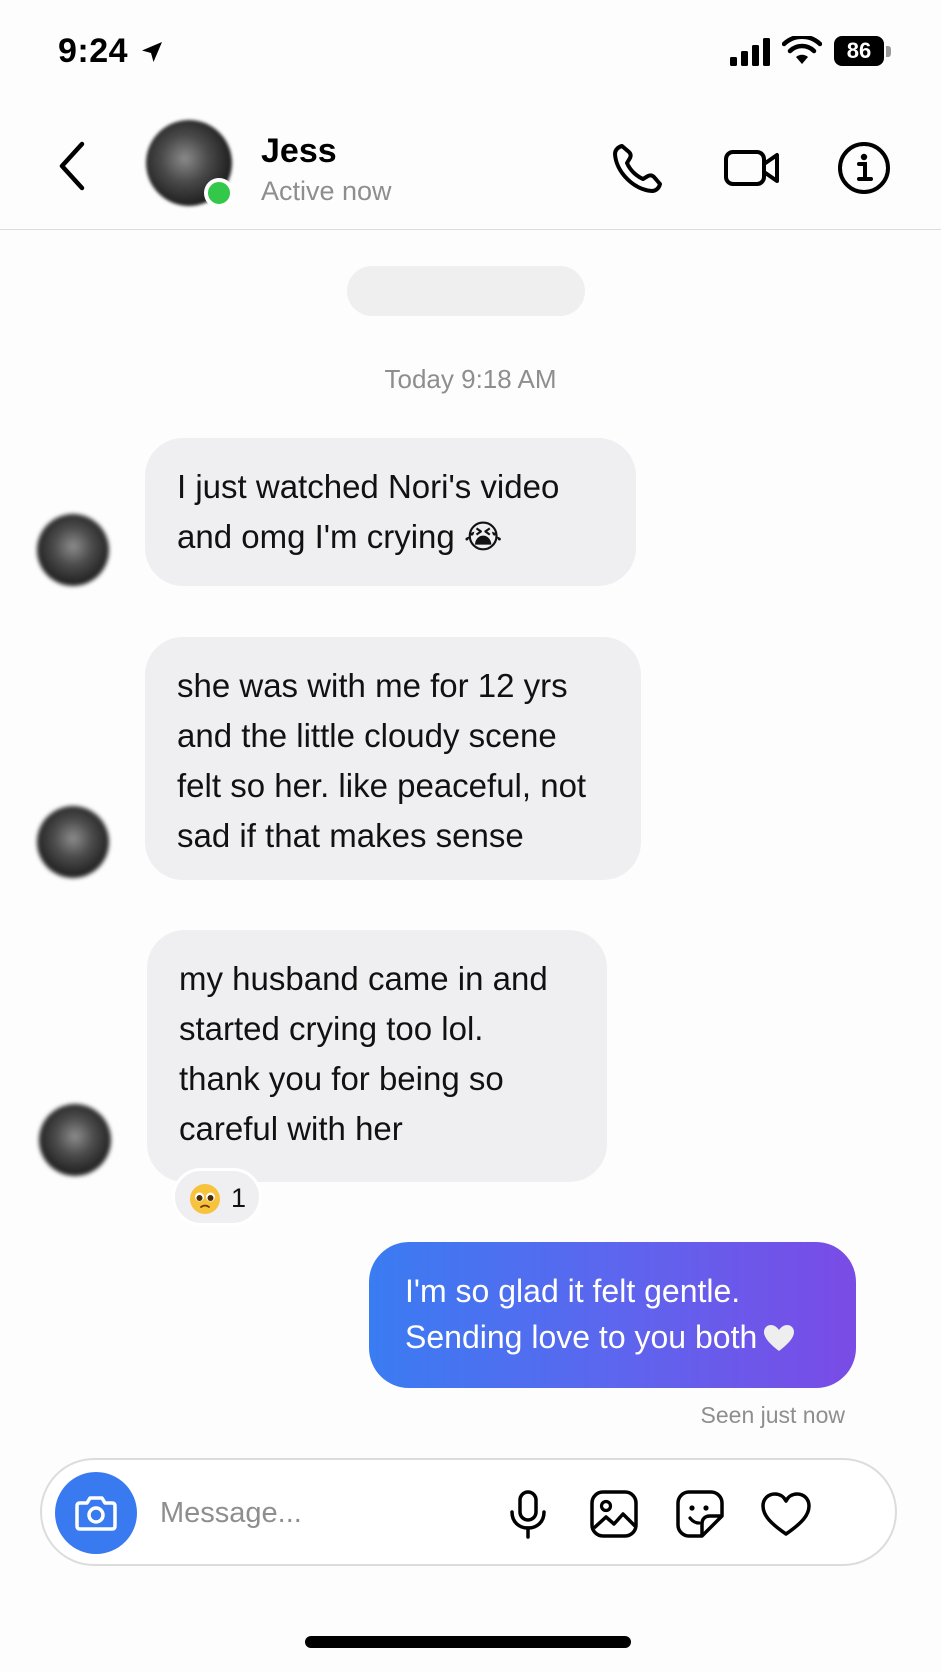 This screenshot has width=941, height=1672. Describe the element at coordinates (802, 50) in the screenshot. I see `wifi-icon` at that location.